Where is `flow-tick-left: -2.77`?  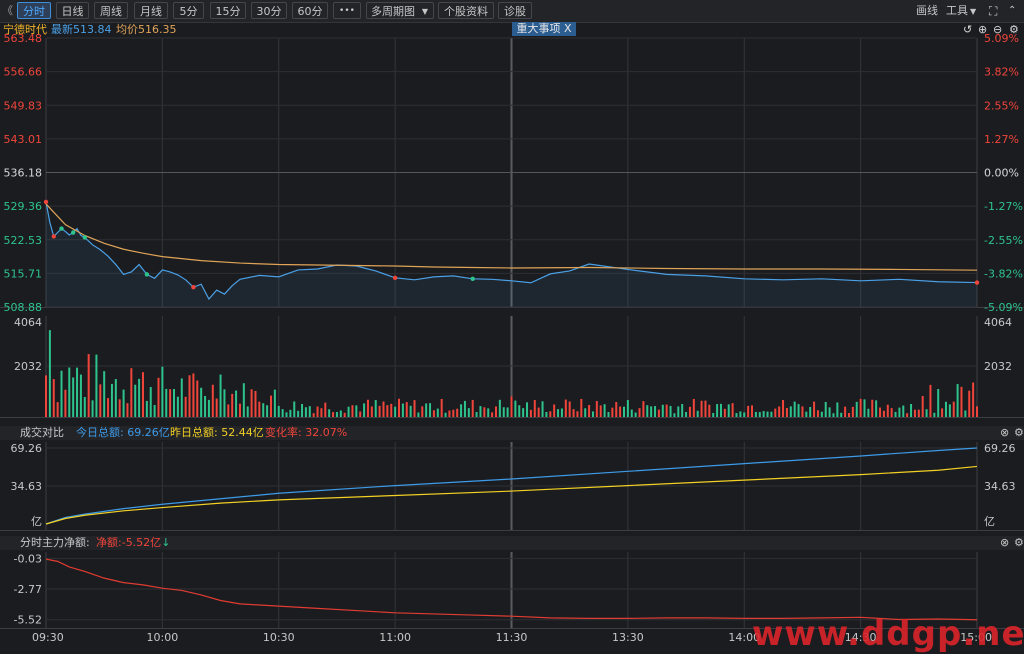
flow-tick-left: -2.77 is located at coordinates (28, 589).